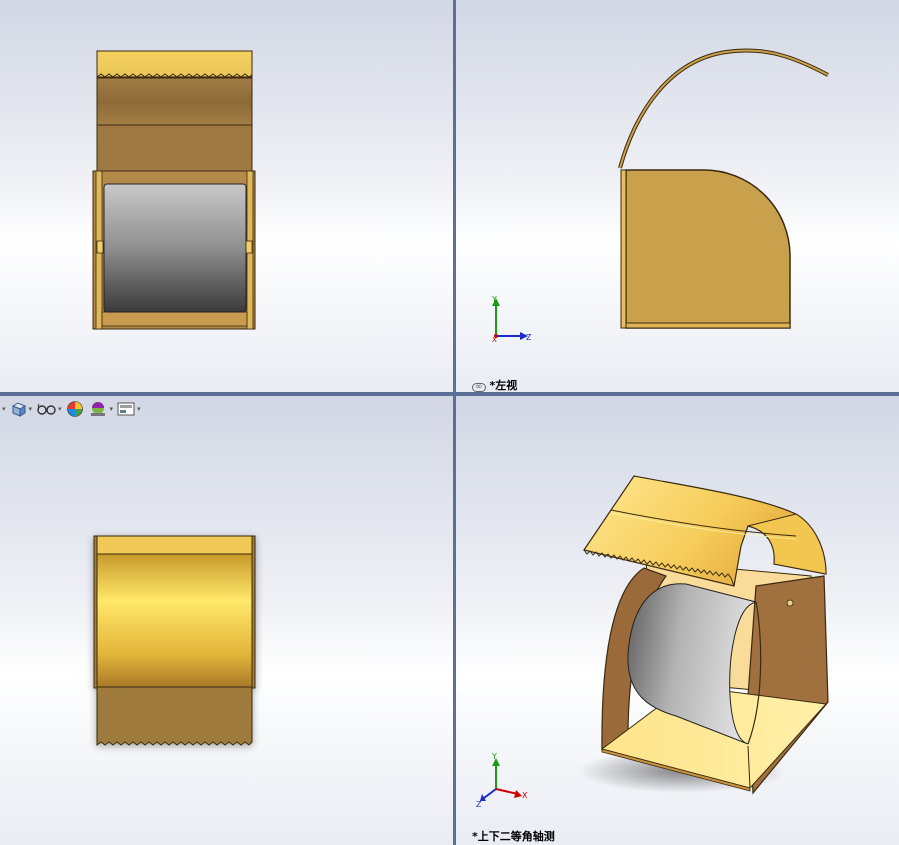 Image resolution: width=899 pixels, height=845 pixels. I want to click on axis-triad: Y X Z, so click(502, 780).